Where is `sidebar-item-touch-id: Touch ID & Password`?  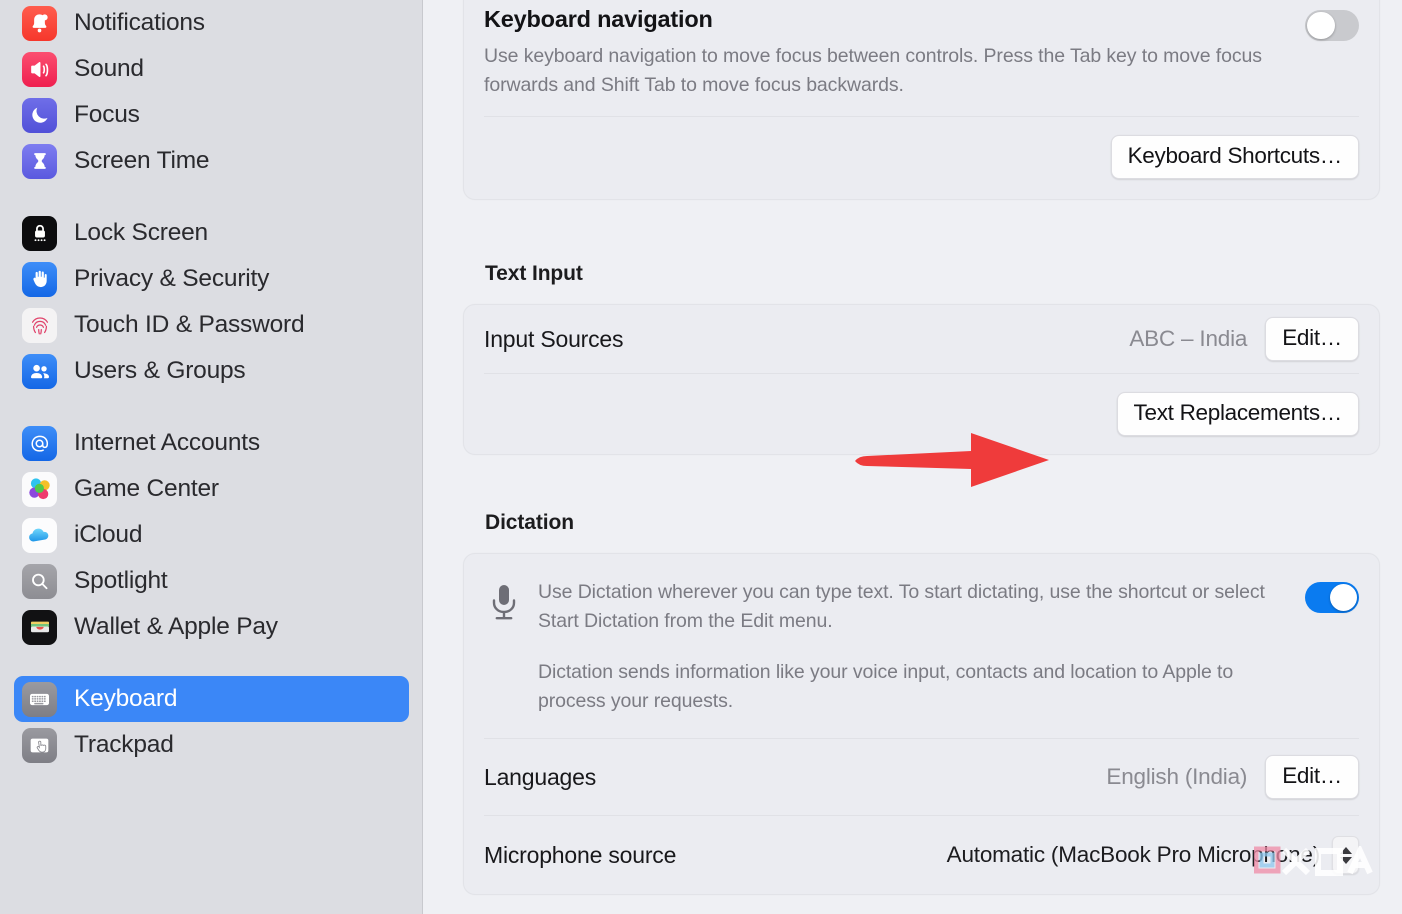
sidebar-item-touch-id: Touch ID & Password is located at coordinates (211, 325).